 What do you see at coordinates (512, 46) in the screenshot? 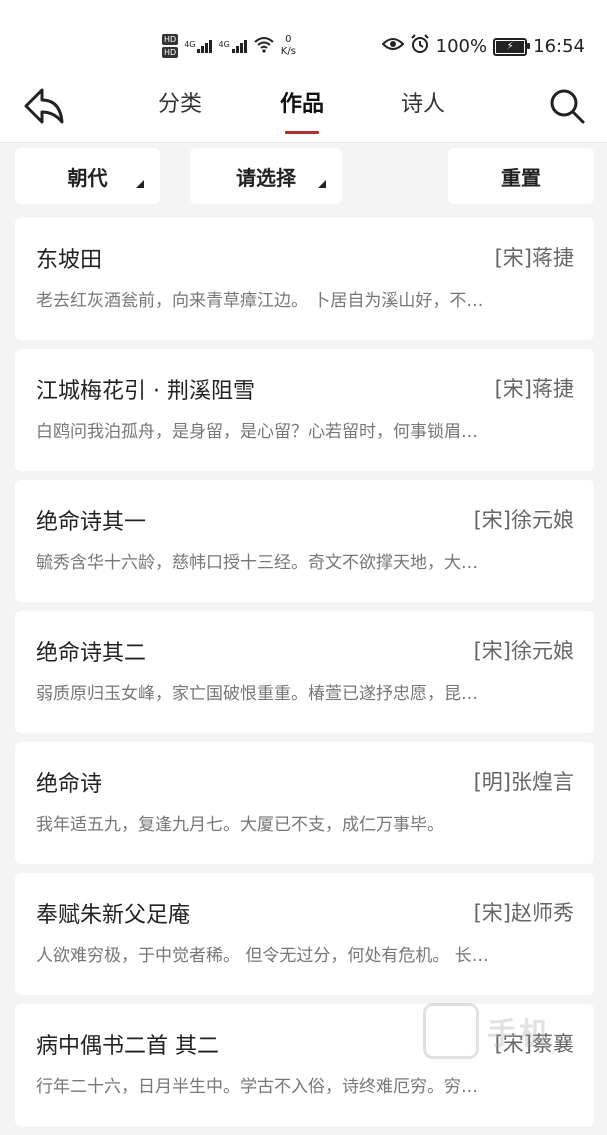
I see `battery-icon: ⚡` at bounding box center [512, 46].